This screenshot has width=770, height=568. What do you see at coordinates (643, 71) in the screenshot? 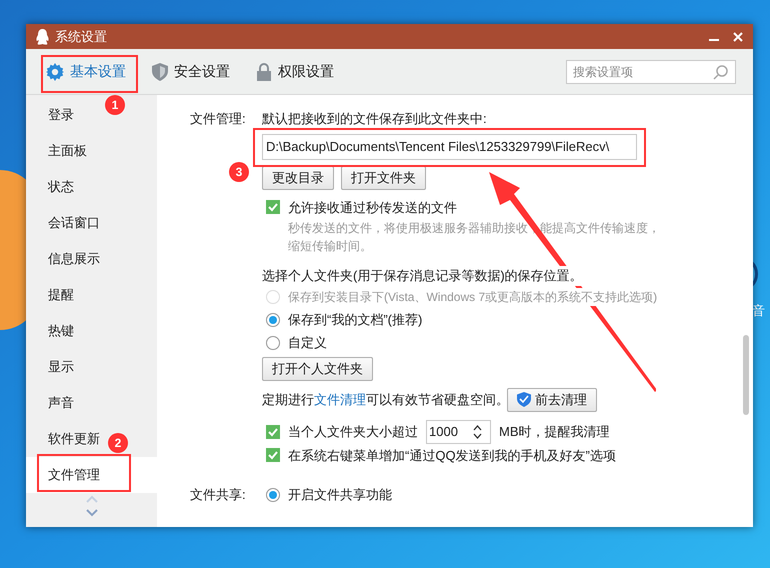
I see `search-input: 搜索设置项` at bounding box center [643, 71].